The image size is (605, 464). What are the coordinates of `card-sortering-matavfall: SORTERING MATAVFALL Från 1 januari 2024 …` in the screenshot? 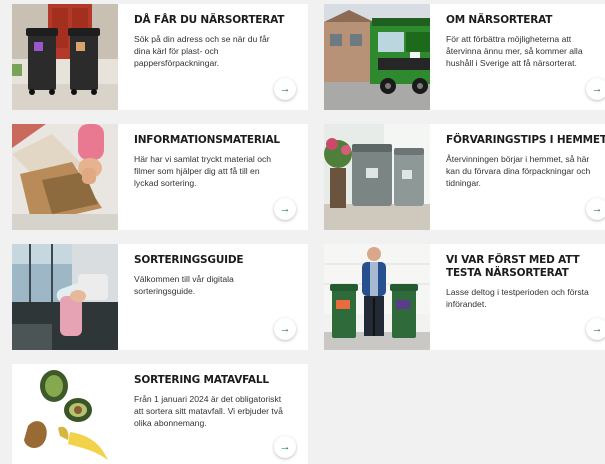 It's located at (160, 414).